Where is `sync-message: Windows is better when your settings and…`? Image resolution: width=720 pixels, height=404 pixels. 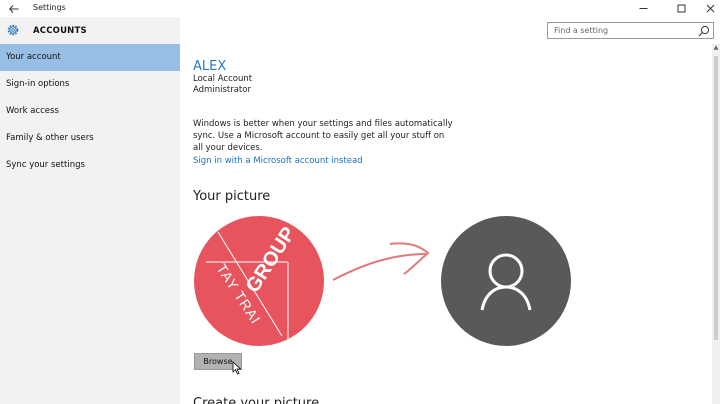 sync-message: Windows is better when your settings and… is located at coordinates (323, 136).